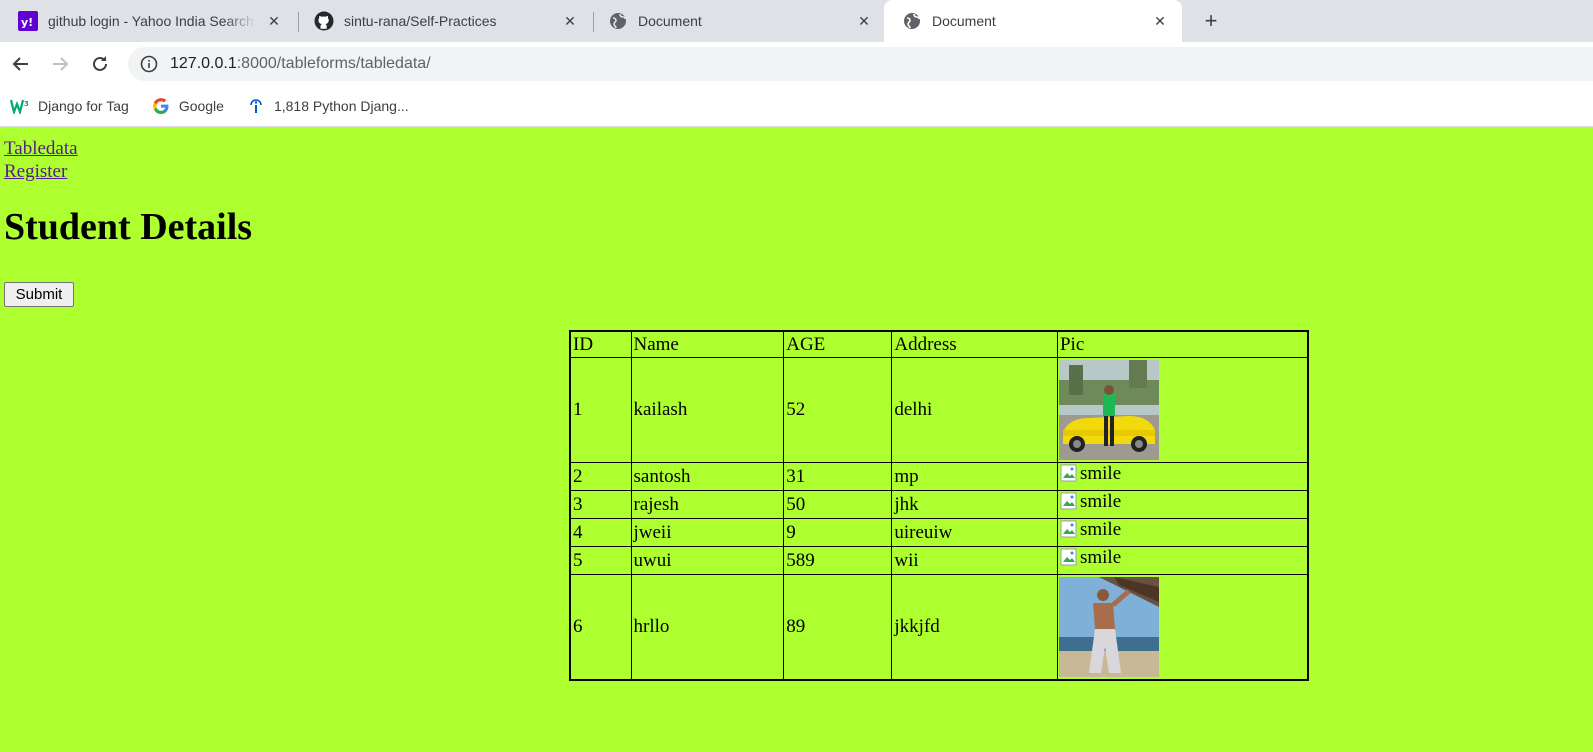 This screenshot has height=752, width=1593. What do you see at coordinates (600, 560) in the screenshot?
I see `cell-id: 5` at bounding box center [600, 560].